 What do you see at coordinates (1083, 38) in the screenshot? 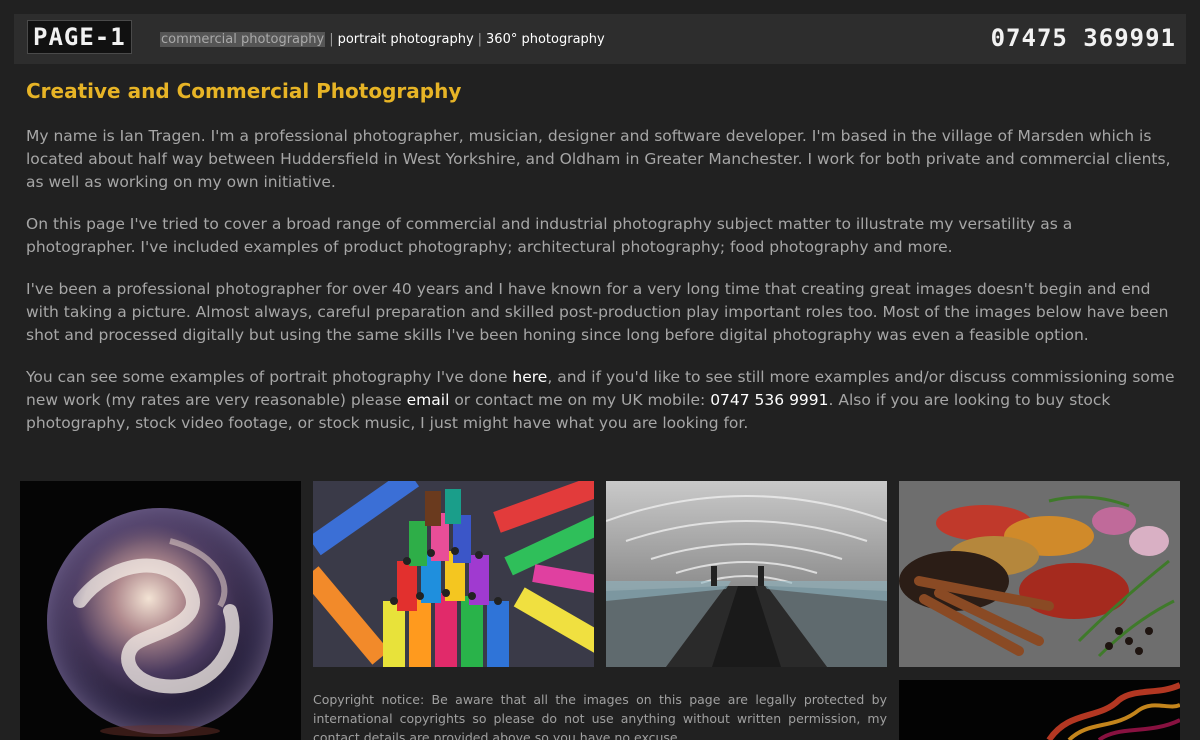
I see `header-phone-number: 07475 369991` at bounding box center [1083, 38].